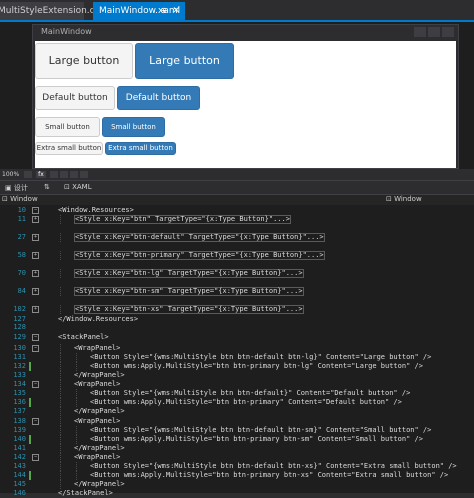 This screenshot has height=498, width=474. What do you see at coordinates (19, 366) in the screenshot?
I see `line-number: 132` at bounding box center [19, 366].